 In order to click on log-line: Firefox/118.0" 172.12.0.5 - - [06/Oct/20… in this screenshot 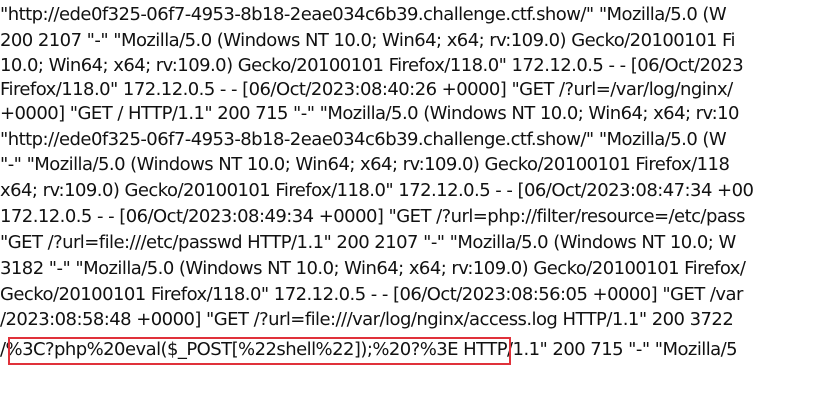, I will do `click(366, 89)`.